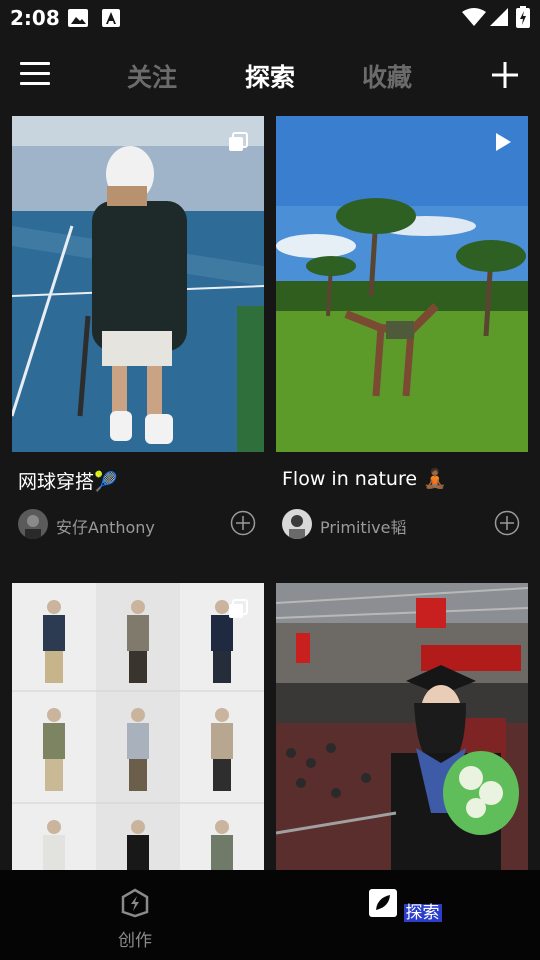 Image resolution: width=540 pixels, height=960 pixels. What do you see at coordinates (111, 18) in the screenshot?
I see `font-icon` at bounding box center [111, 18].